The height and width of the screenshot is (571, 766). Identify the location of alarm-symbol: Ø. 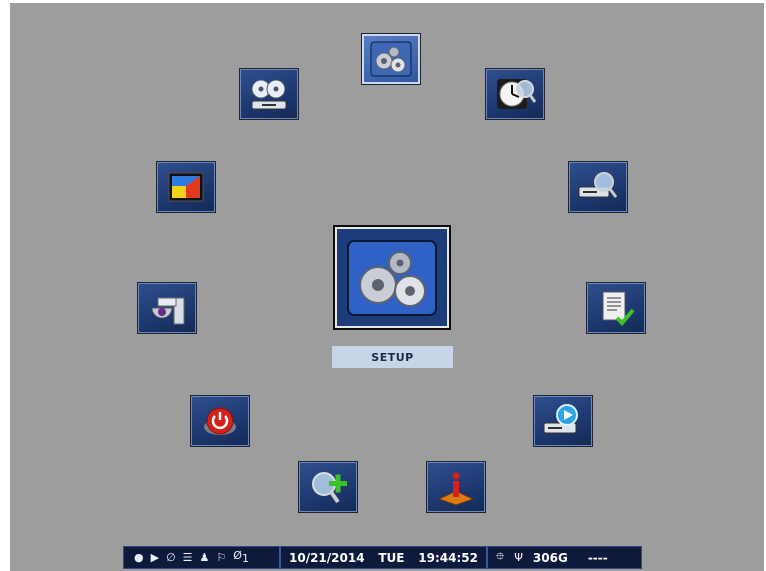
(237, 556).